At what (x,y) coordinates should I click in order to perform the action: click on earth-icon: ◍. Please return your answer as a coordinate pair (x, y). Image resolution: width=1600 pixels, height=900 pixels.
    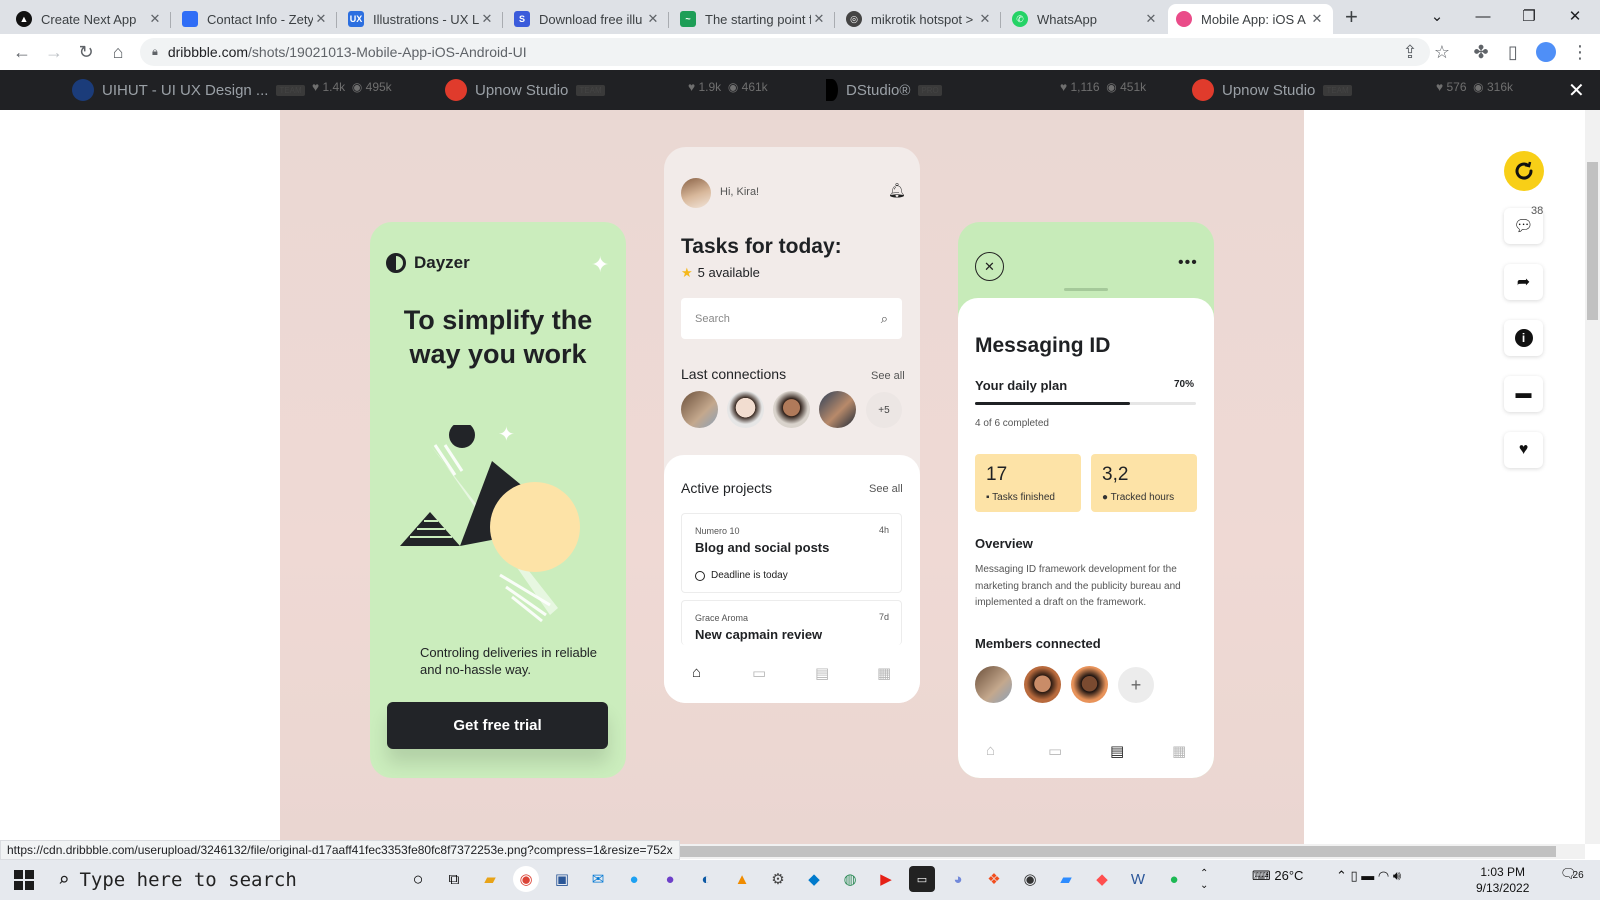
    Looking at the image, I should click on (850, 879).